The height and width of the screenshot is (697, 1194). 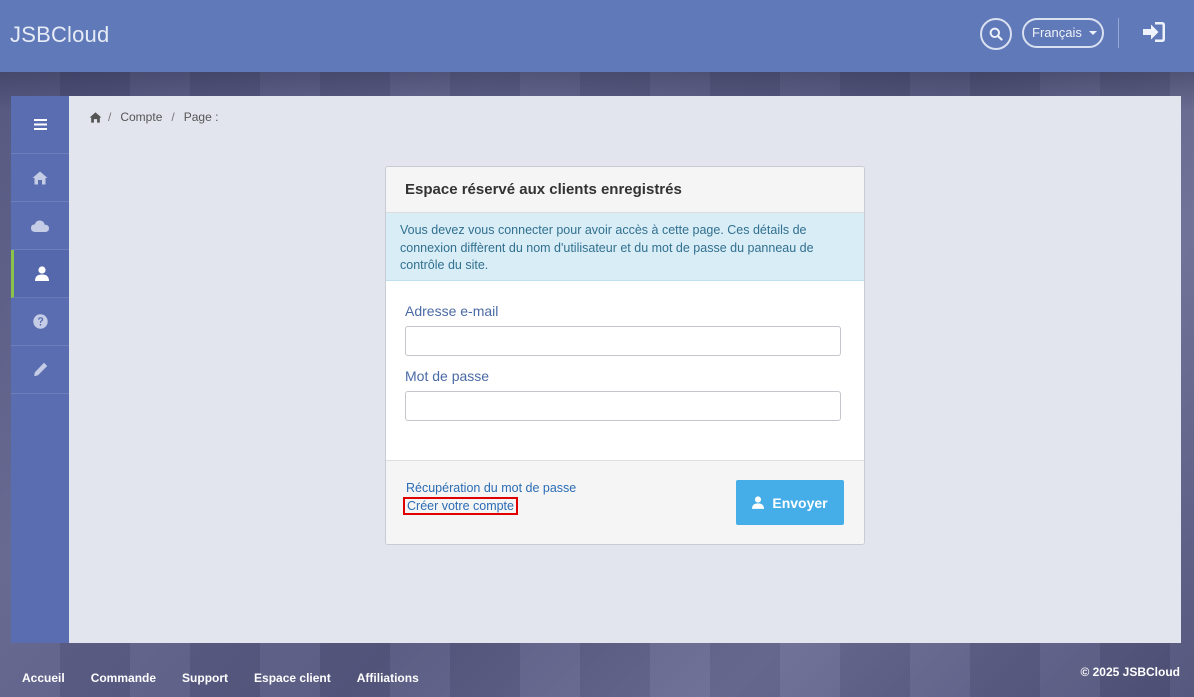 I want to click on language-dropdown: Français, so click(x=1063, y=33).